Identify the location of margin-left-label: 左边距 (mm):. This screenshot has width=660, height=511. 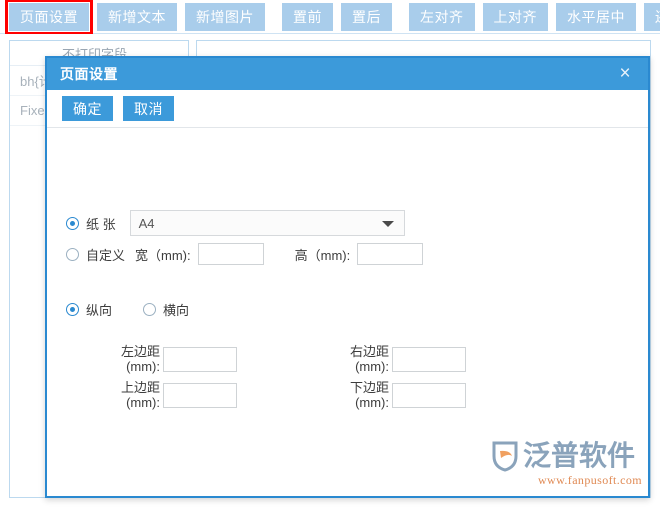
(140, 359).